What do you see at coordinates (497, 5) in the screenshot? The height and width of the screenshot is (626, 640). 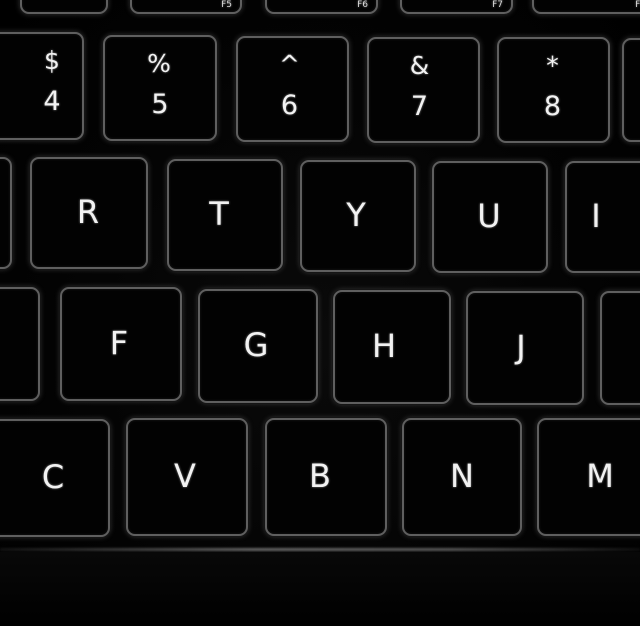 I see `function-key-label: F7` at bounding box center [497, 5].